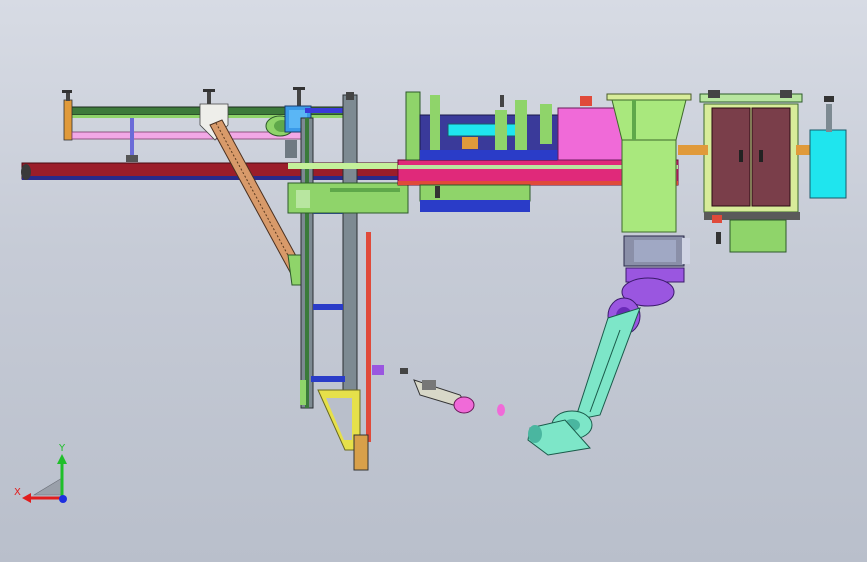 Image resolution: width=867 pixels, height=562 pixels. I want to click on robot-arm, so click(608, 345).